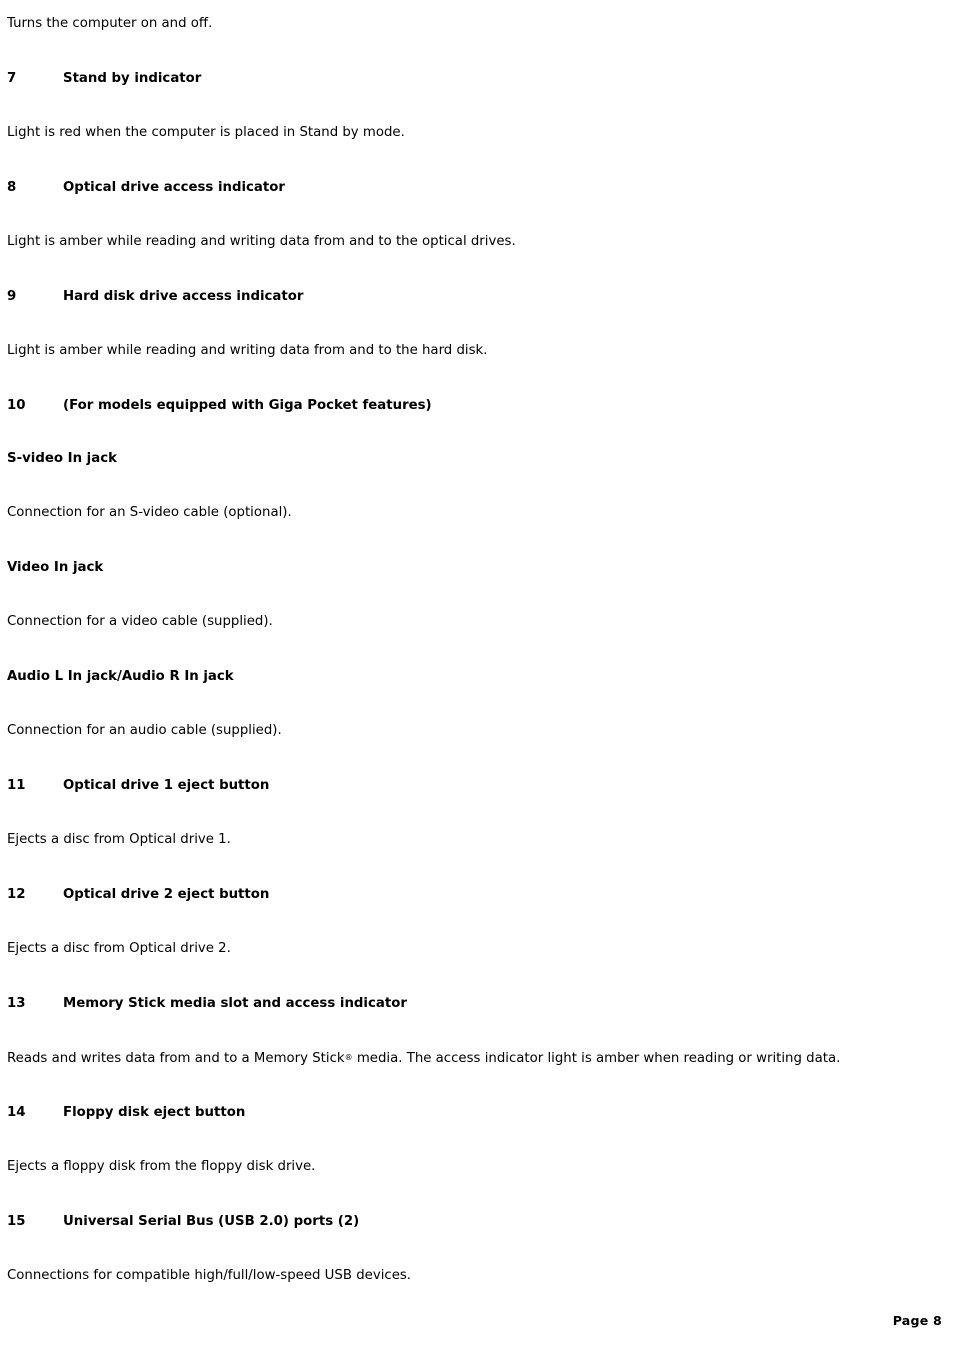 This screenshot has height=1351, width=954. I want to click on heading-number: 14, so click(16, 1112).